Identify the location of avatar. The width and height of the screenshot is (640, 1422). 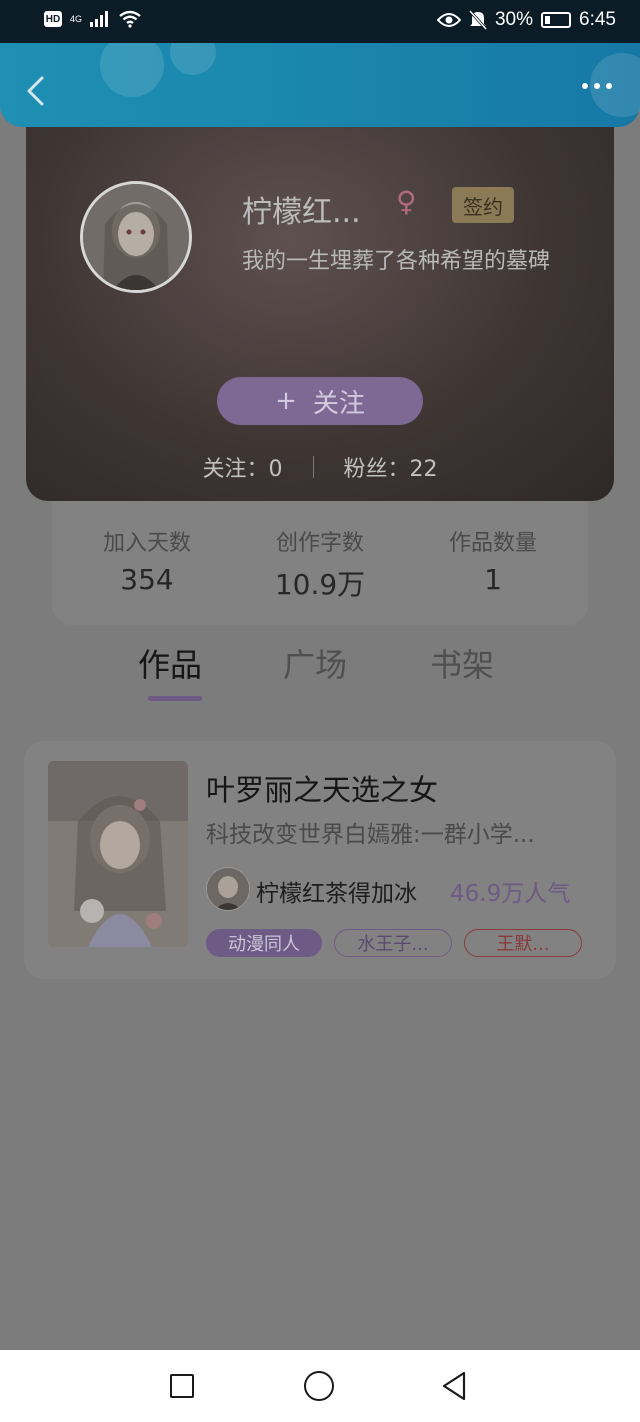
(136, 237).